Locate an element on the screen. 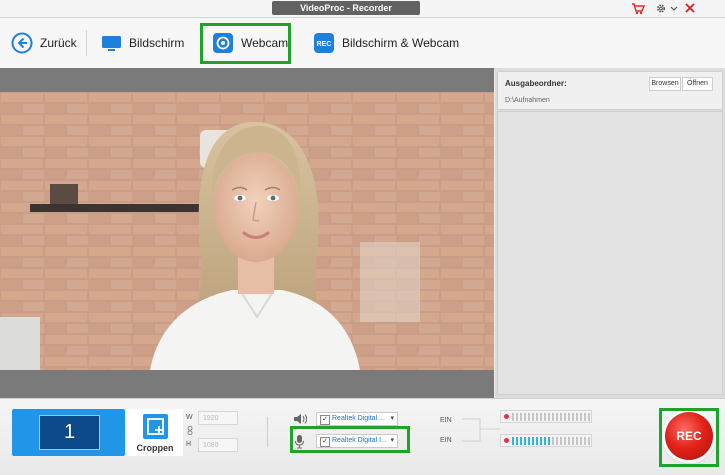  speaker-icon is located at coordinates (300, 419).